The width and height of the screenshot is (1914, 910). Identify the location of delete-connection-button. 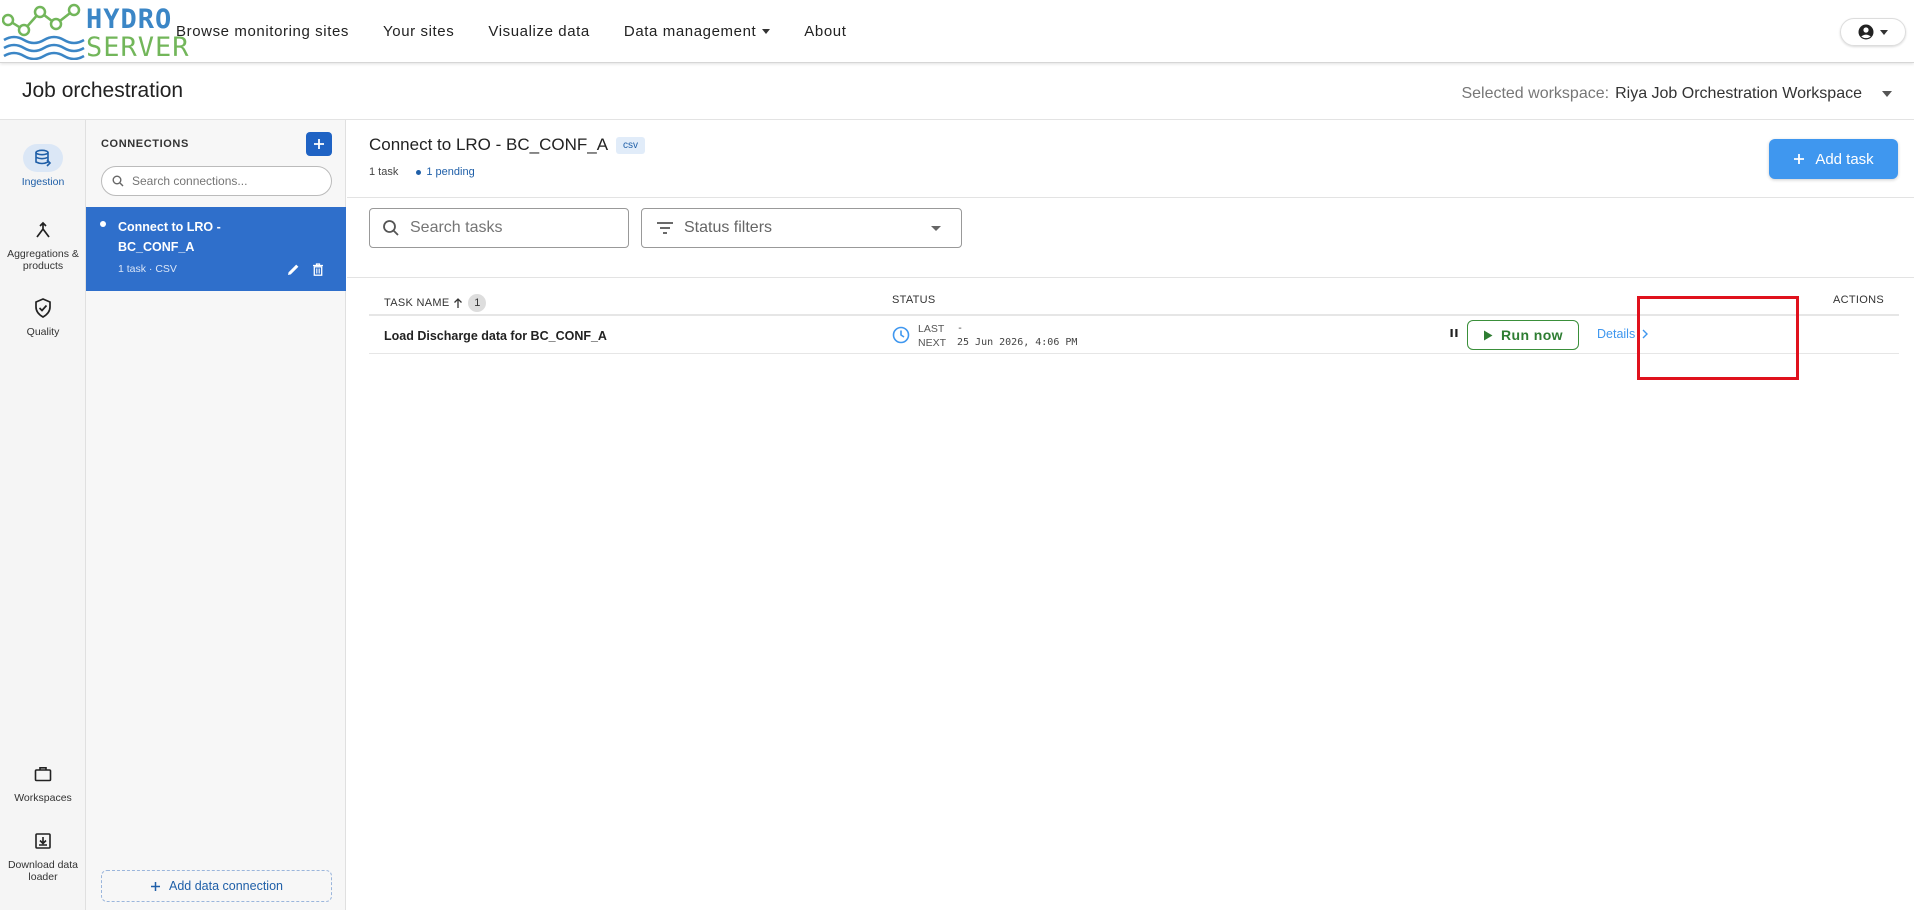
(318, 272).